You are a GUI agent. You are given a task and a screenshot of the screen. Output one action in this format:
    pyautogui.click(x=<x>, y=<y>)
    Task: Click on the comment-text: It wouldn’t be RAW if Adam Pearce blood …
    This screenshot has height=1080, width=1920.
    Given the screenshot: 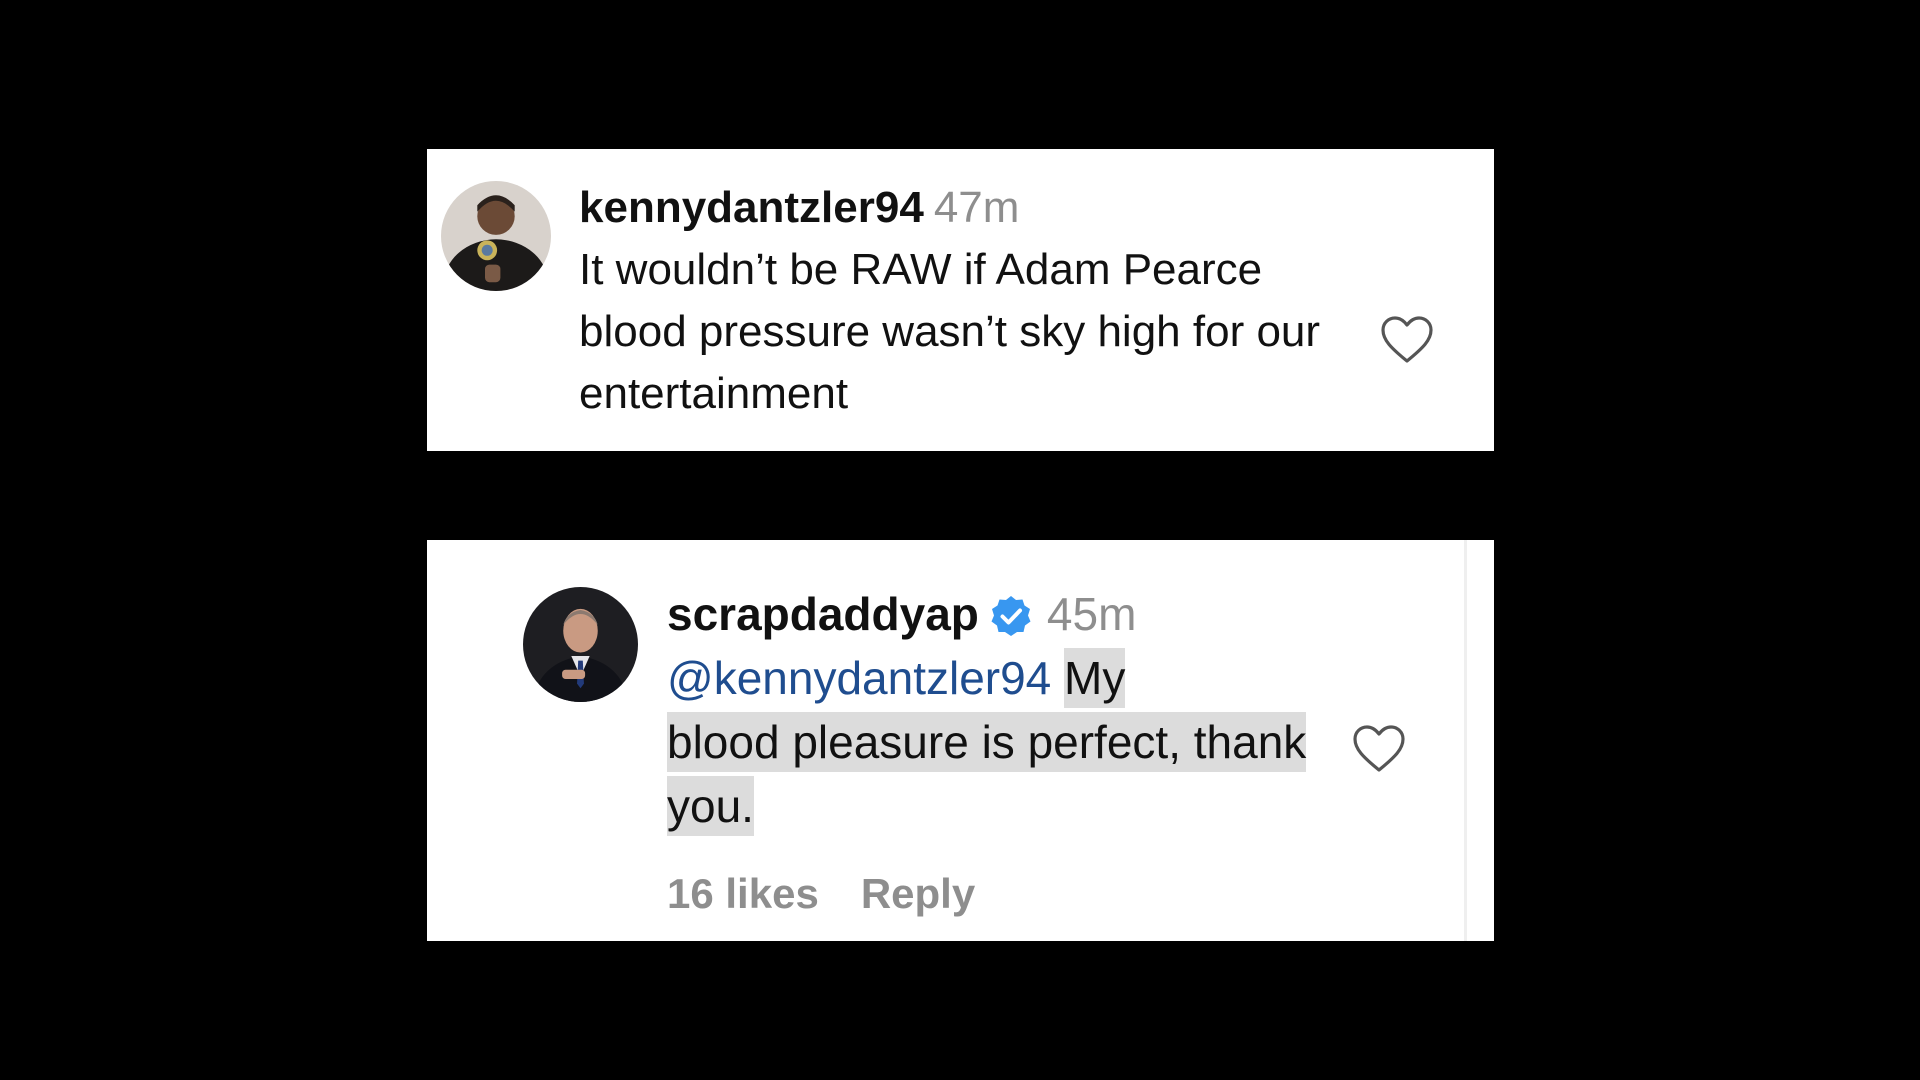 What is the action you would take?
    pyautogui.click(x=950, y=331)
    